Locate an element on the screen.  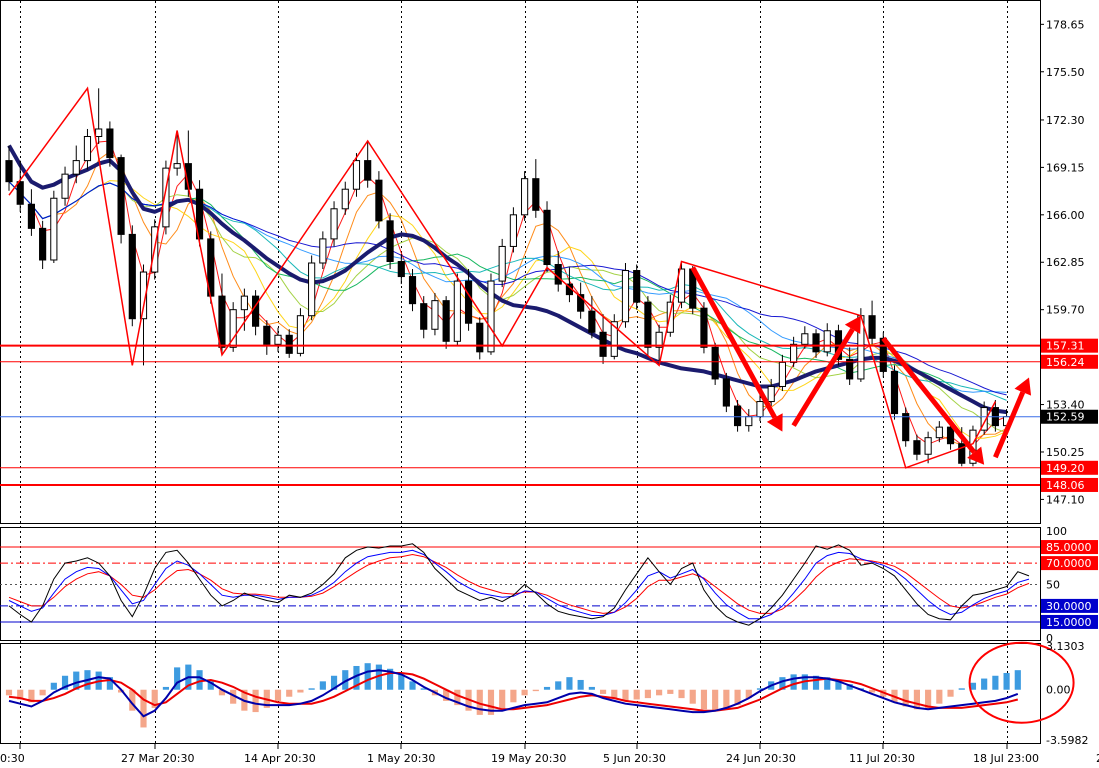
time-tick-label: 0:30 is located at coordinates (12, 758).